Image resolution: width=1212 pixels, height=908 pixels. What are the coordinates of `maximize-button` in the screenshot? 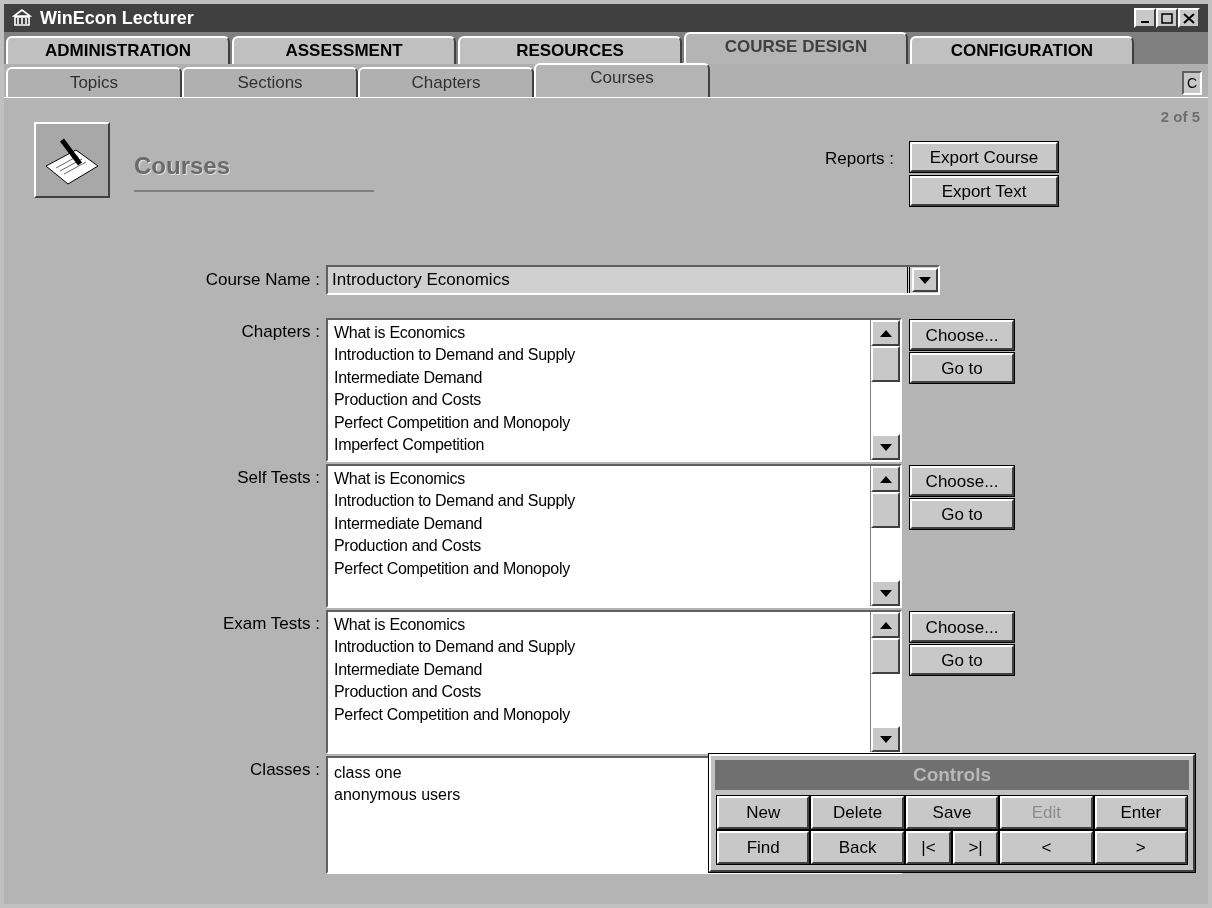 It's located at (1167, 18).